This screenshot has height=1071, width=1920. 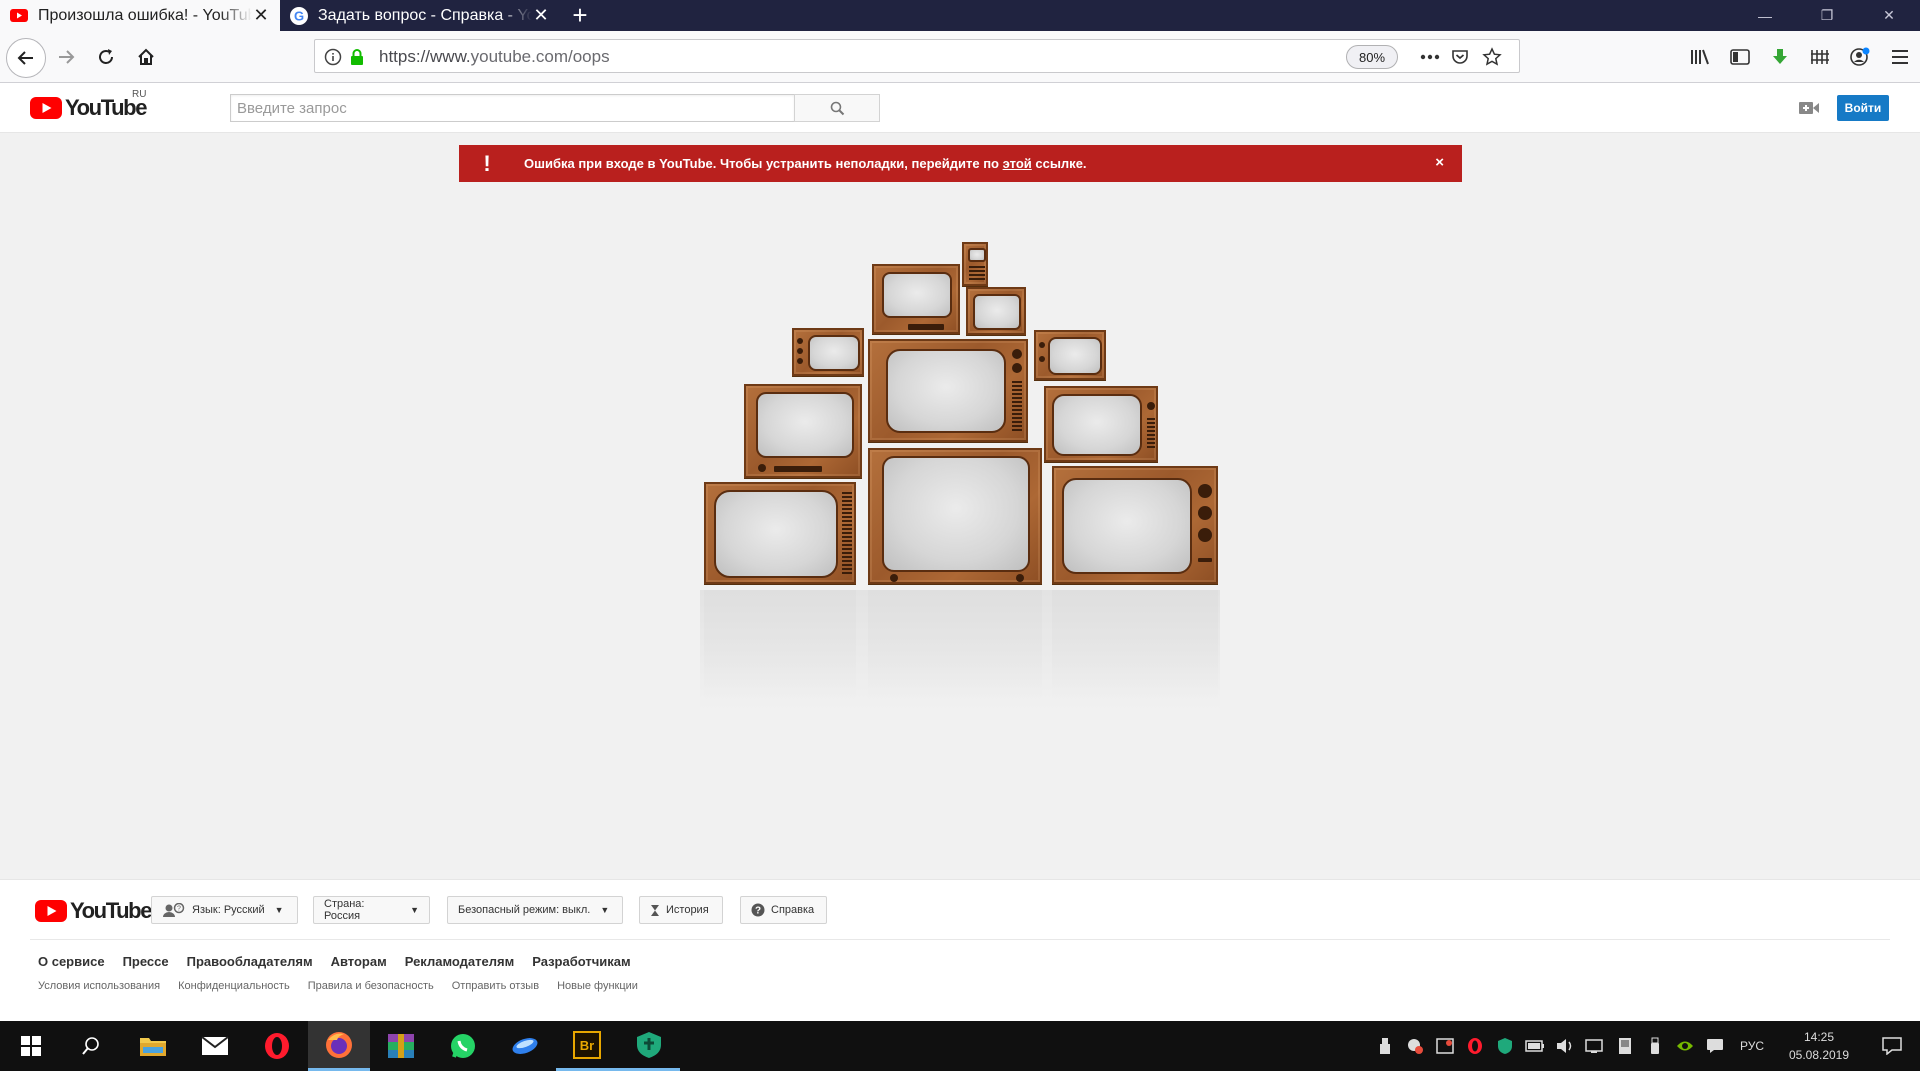 I want to click on google-favicon-icon: G, so click(x=299, y=15).